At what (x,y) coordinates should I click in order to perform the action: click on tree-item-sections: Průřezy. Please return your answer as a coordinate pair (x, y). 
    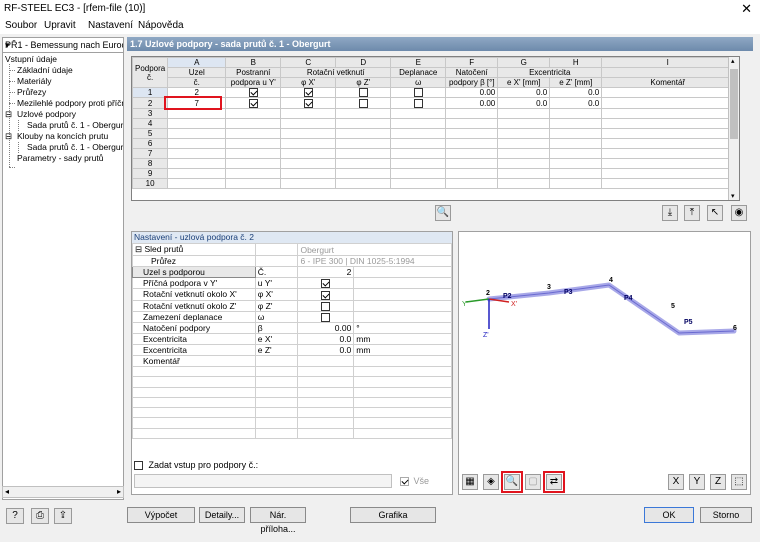
    Looking at the image, I should click on (31, 92).